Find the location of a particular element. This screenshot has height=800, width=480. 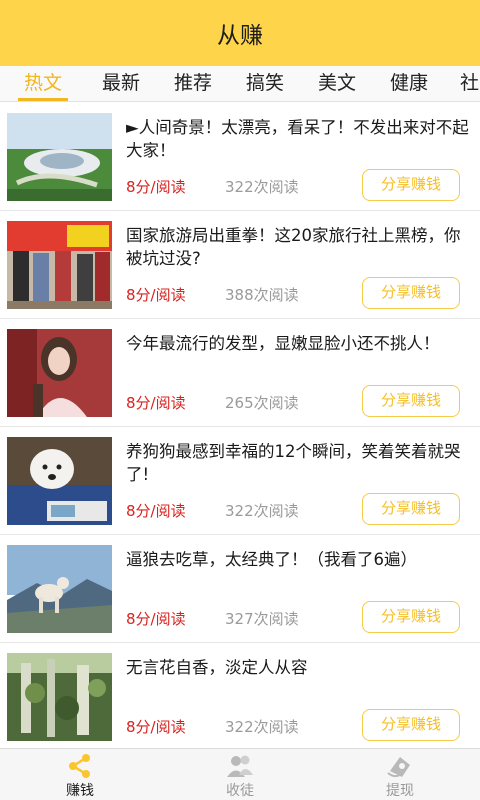

bottom-navigation: 赚钱 收徒 提现 is located at coordinates (240, 774).